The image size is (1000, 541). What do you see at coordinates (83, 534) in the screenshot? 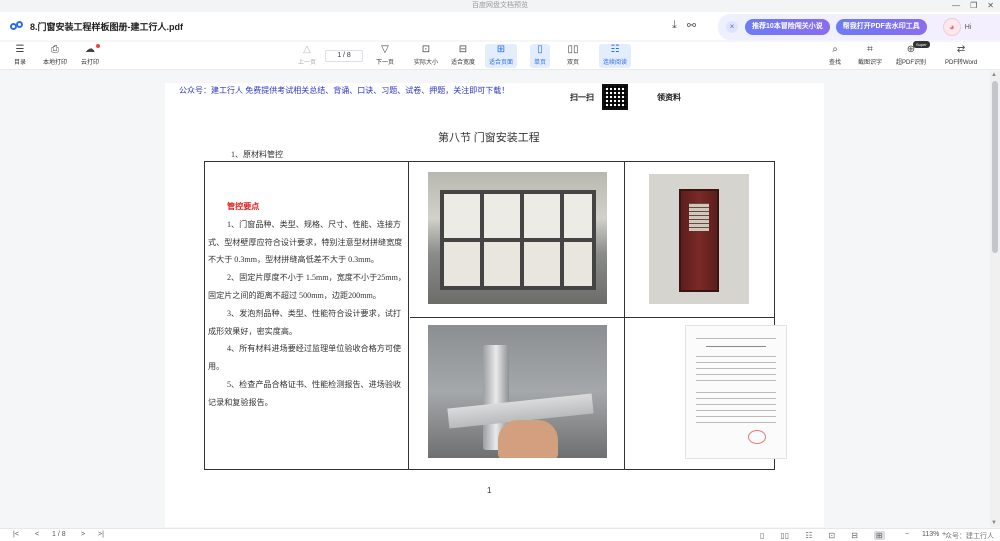
I see `status-next-button: >` at bounding box center [83, 534].